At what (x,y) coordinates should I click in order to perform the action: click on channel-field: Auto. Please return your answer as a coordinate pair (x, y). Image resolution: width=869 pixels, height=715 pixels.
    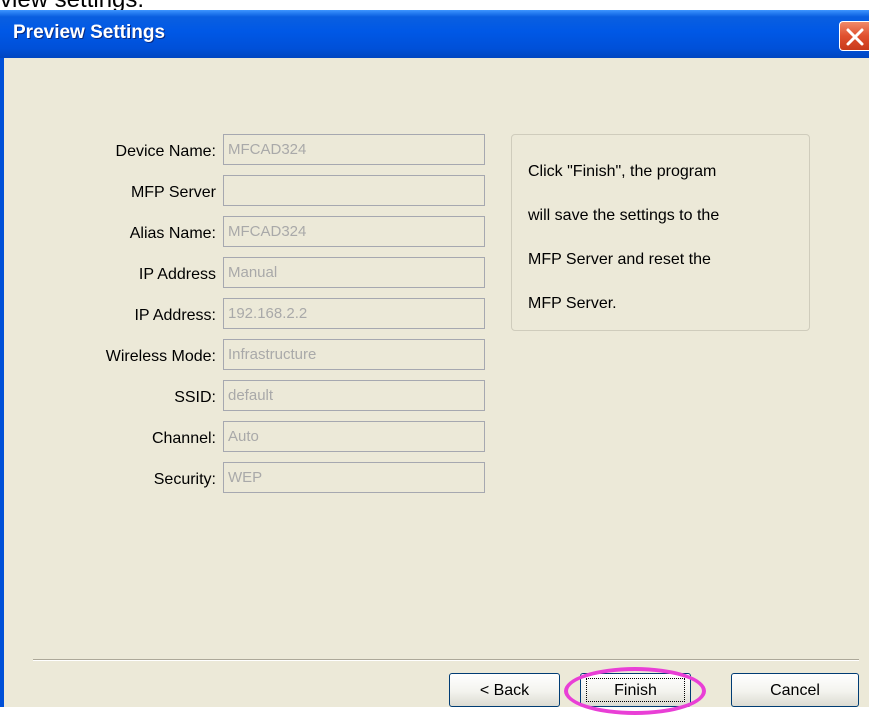
    Looking at the image, I should click on (354, 436).